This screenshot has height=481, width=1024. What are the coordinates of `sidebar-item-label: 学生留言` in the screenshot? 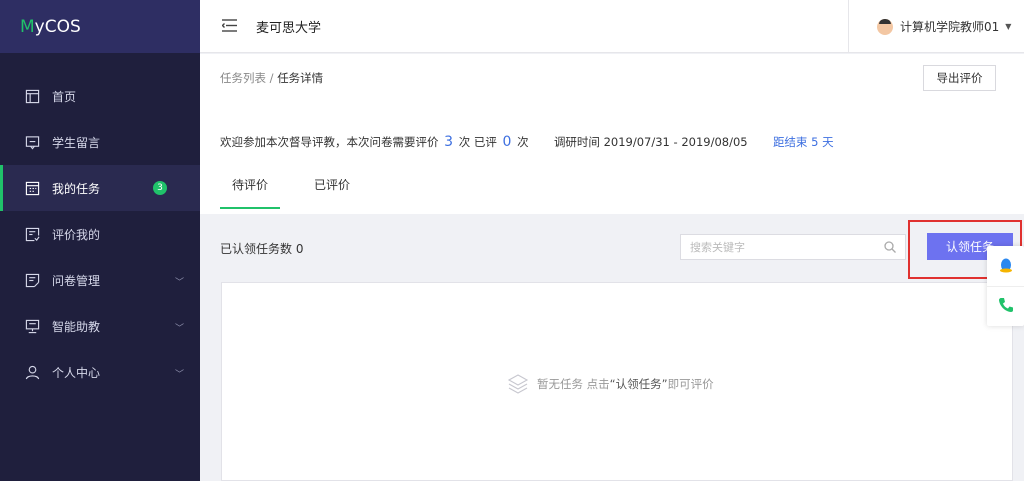 It's located at (76, 142).